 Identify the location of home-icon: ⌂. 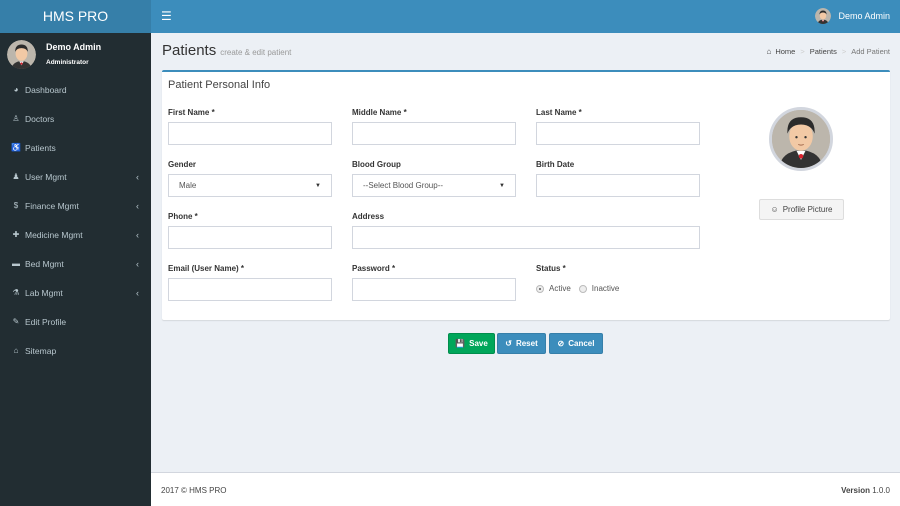
(16, 350).